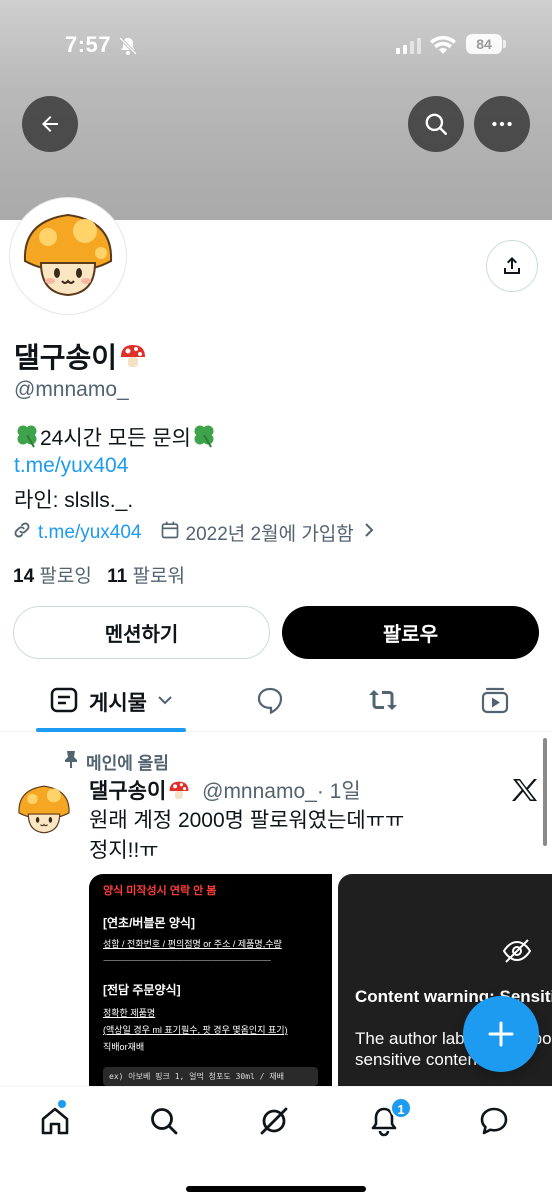  Describe the element at coordinates (525, 792) in the screenshot. I see `x-logo-icon` at that location.